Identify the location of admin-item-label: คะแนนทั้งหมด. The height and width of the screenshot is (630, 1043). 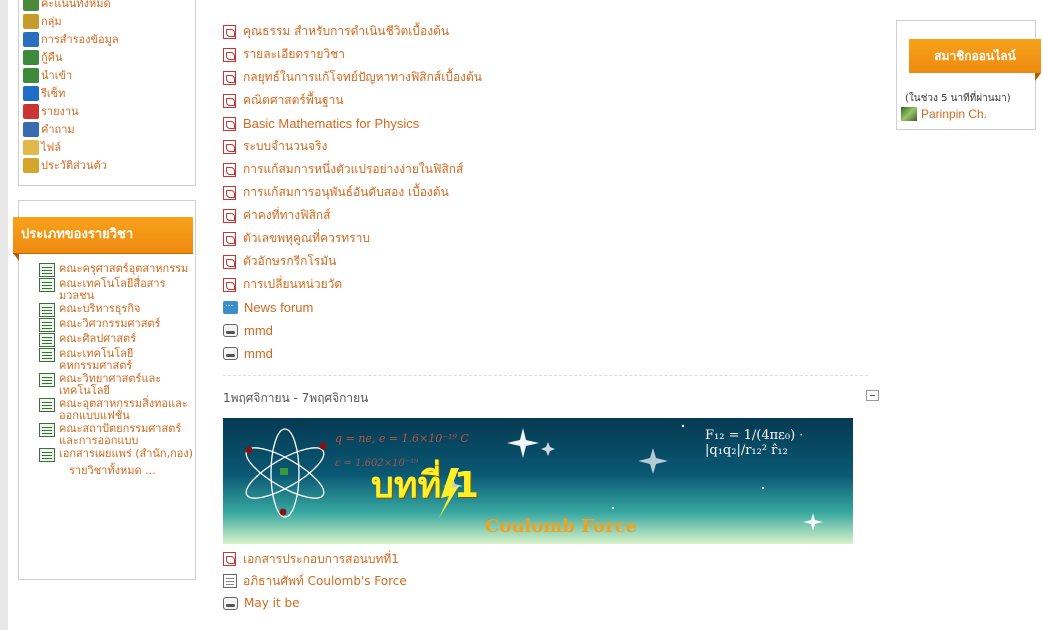
(76, 6).